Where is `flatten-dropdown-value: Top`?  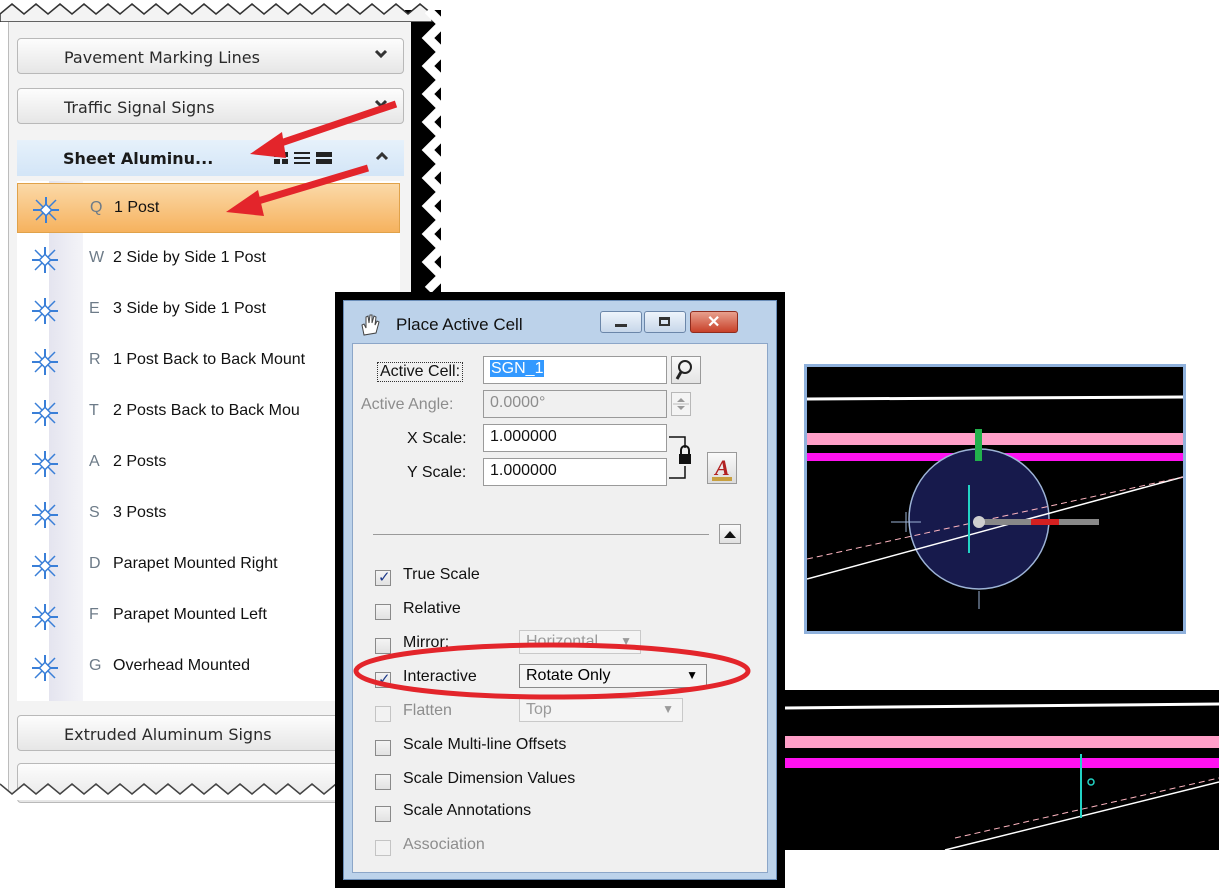
flatten-dropdown-value: Top is located at coordinates (539, 709).